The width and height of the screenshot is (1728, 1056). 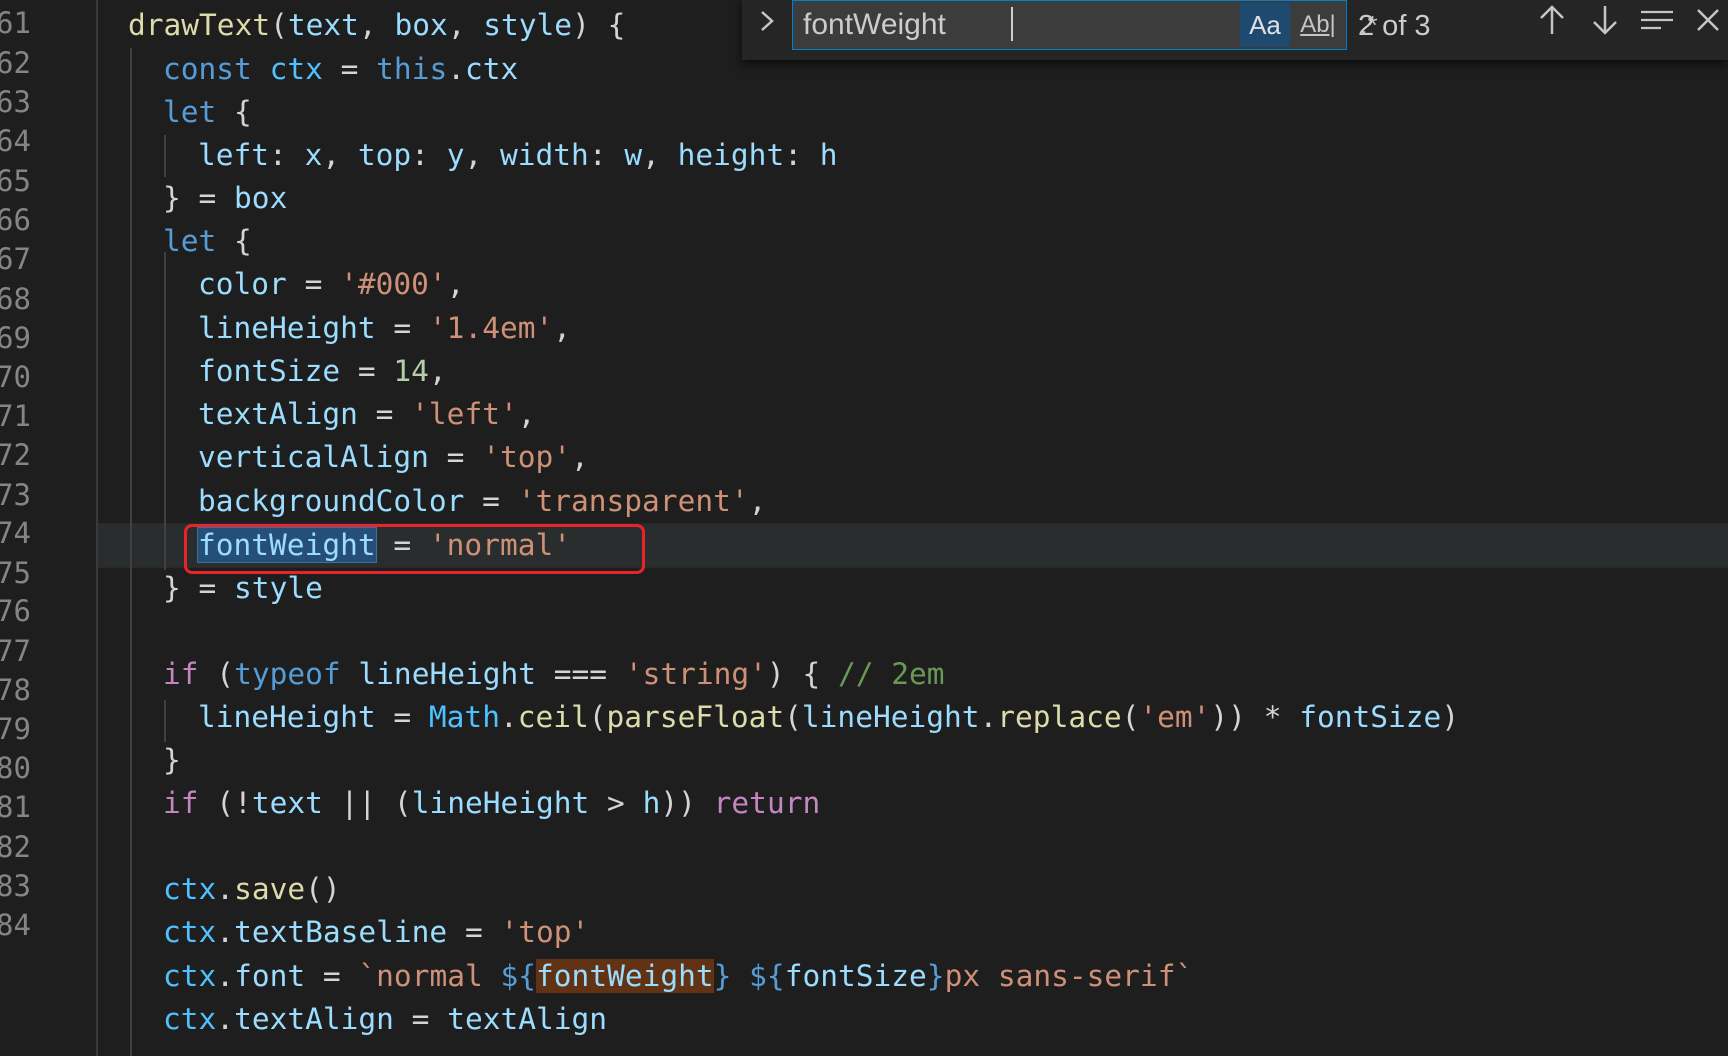 I want to click on code-line-72: backgroundColor = 'transparent',, so click(x=482, y=501).